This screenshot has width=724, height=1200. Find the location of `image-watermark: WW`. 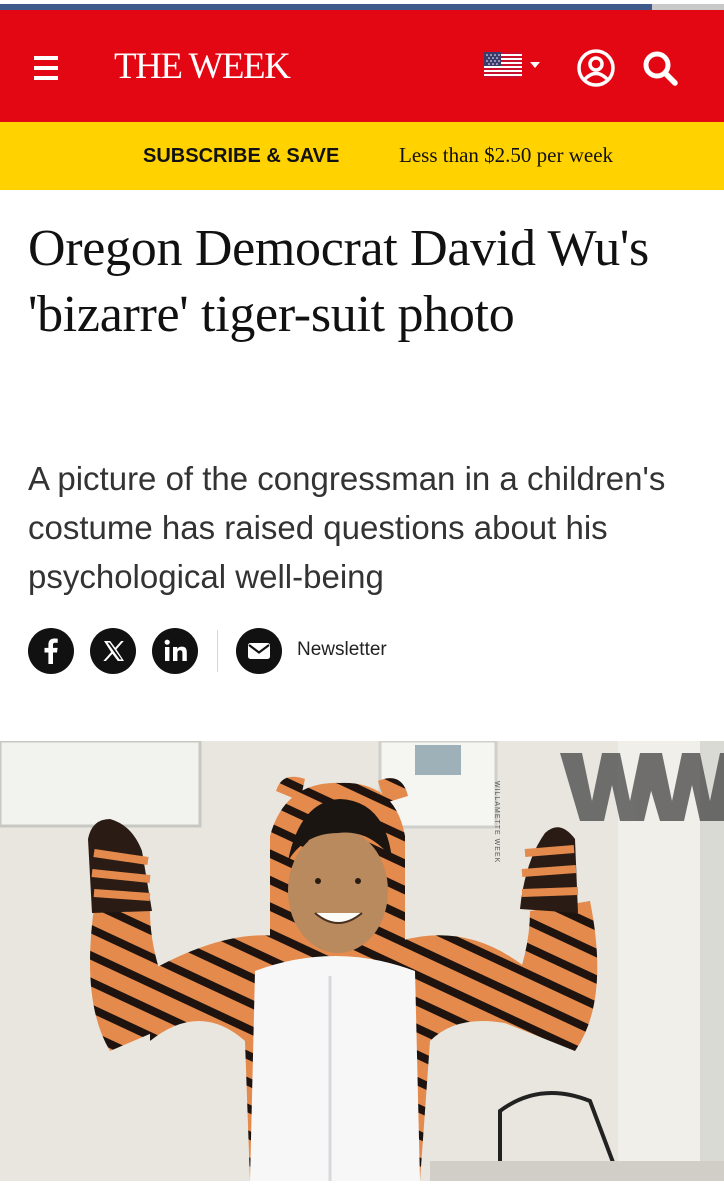

image-watermark: WW is located at coordinates (597, 750).